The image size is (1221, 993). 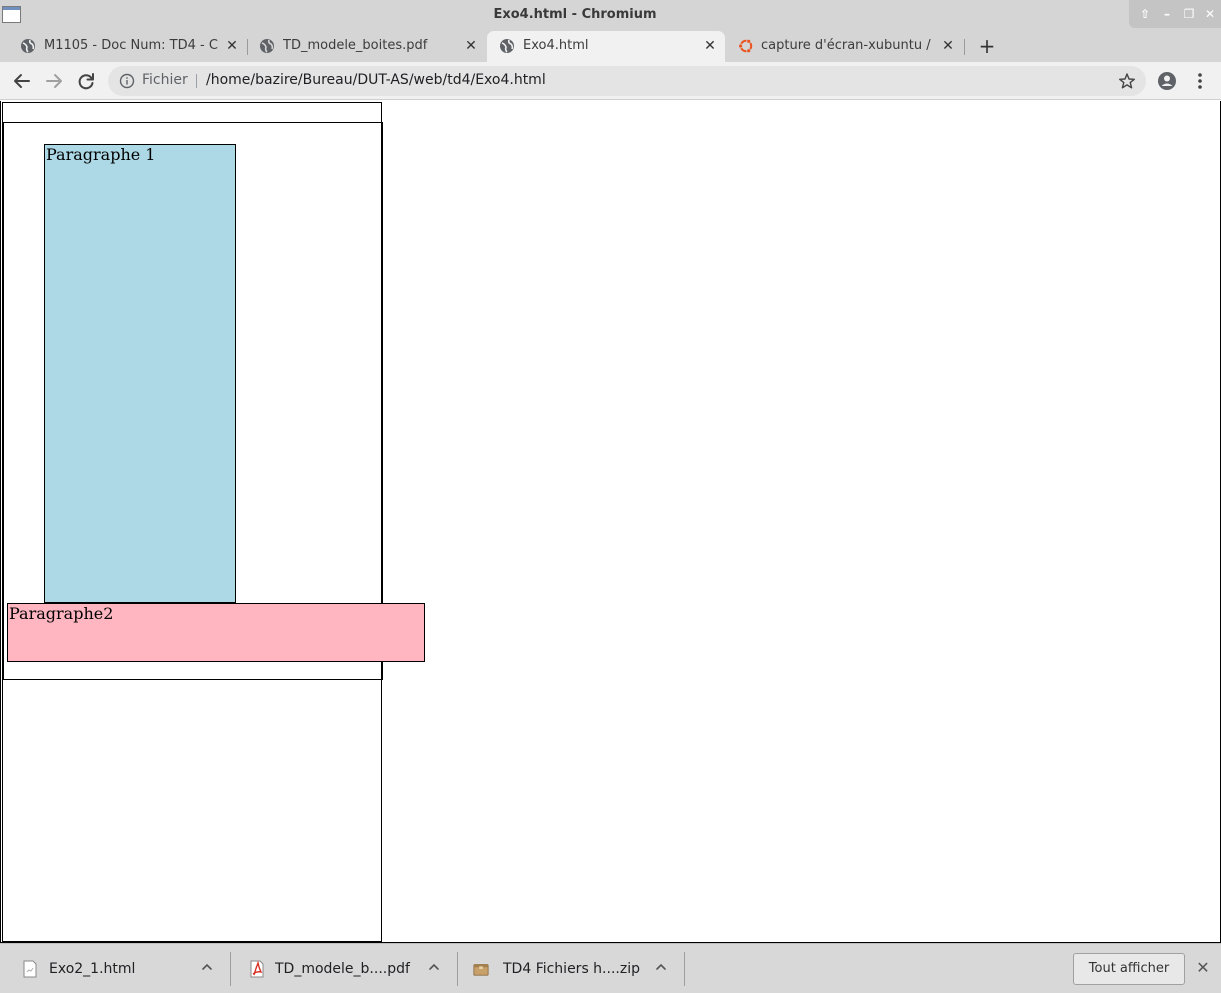 What do you see at coordinates (92, 969) in the screenshot?
I see `download-filename: Exo2_1.html` at bounding box center [92, 969].